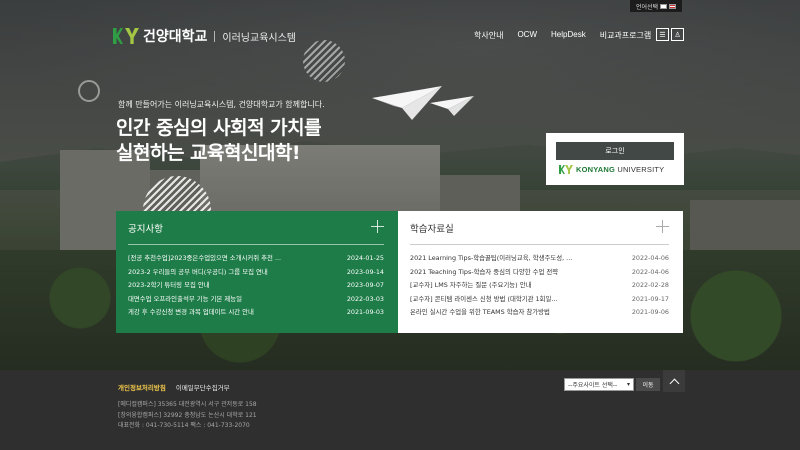 The width and height of the screenshot is (800, 450). I want to click on hero-title-line1: 인간 중심의 사회적 가치를, so click(219, 128).